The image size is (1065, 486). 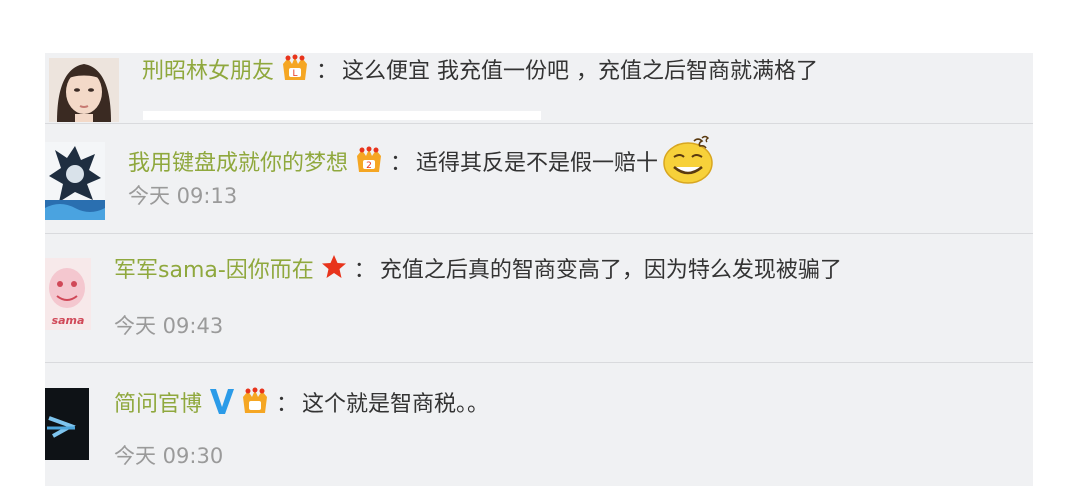 What do you see at coordinates (334, 271) in the screenshot?
I see `red-star-icon` at bounding box center [334, 271].